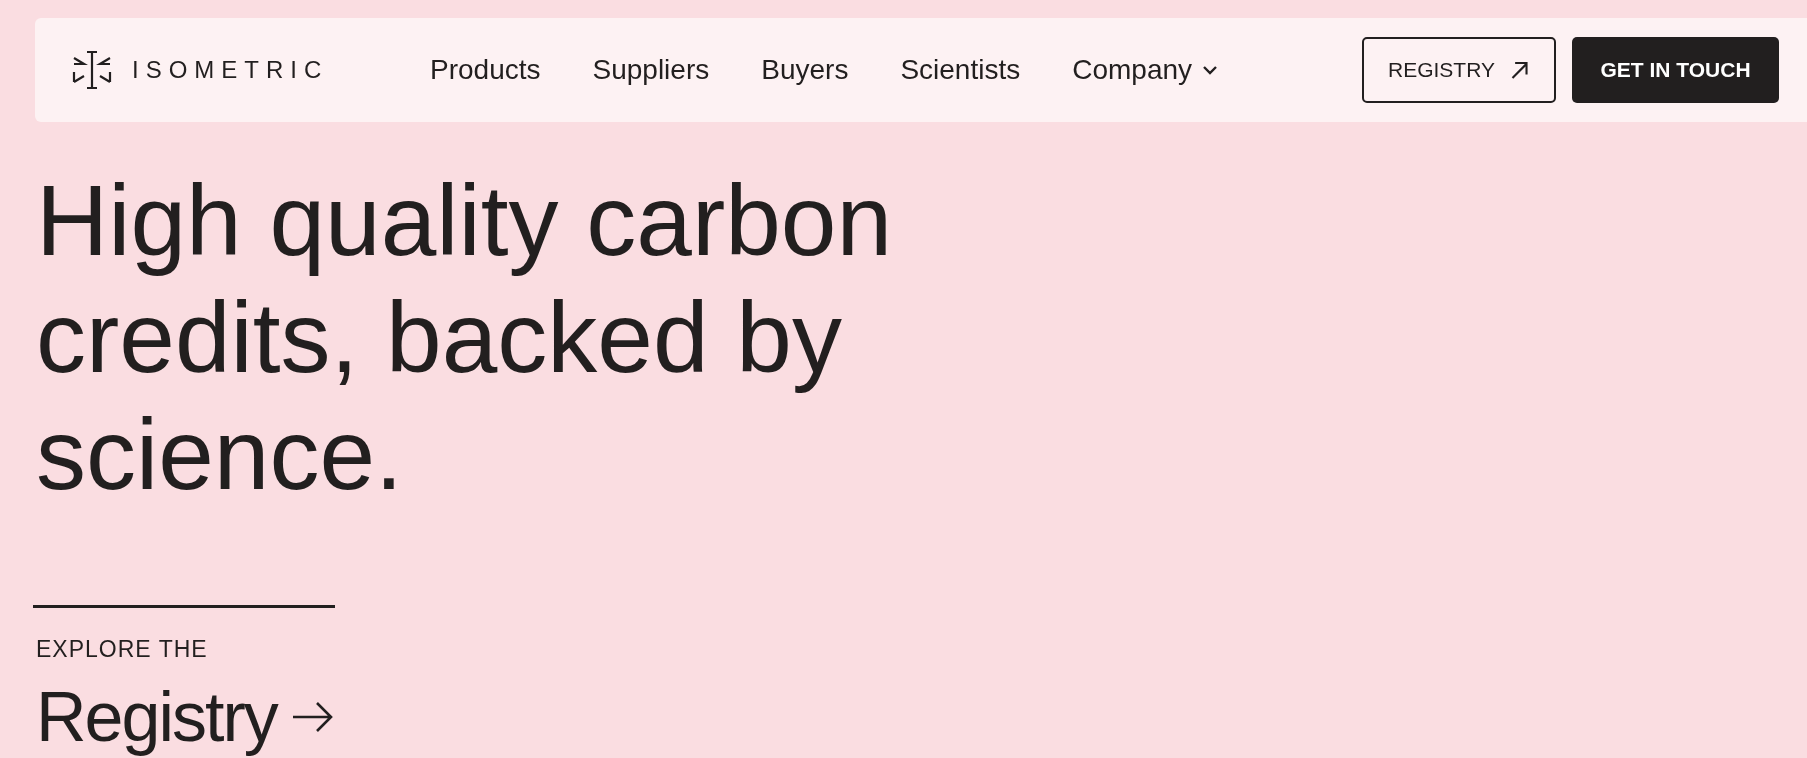 The width and height of the screenshot is (1807, 758). I want to click on chevron-down-icon, so click(1210, 70).